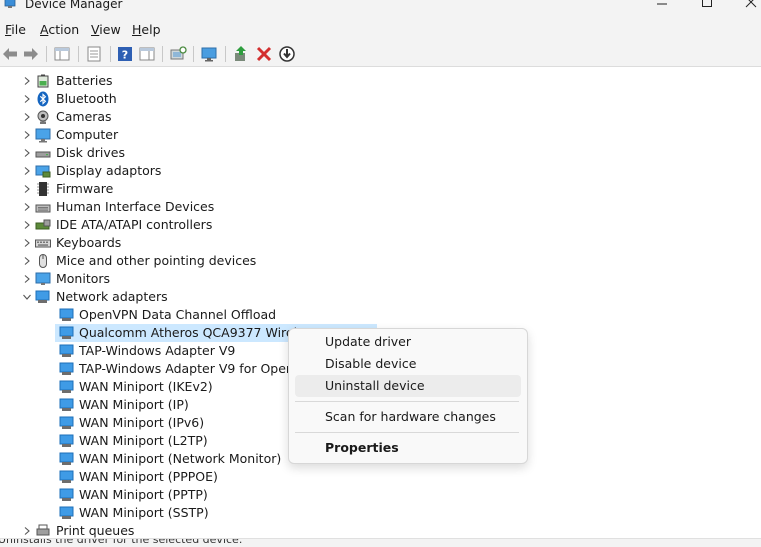 This screenshot has width=761, height=547. I want to click on battery-icon, so click(43, 81).